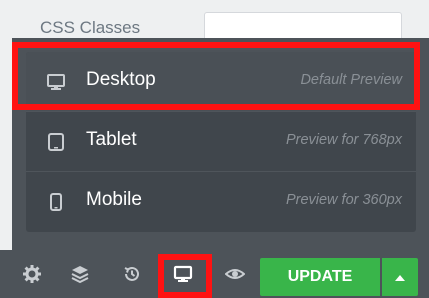 Image resolution: width=429 pixels, height=298 pixels. I want to click on responsive-mode-icon, so click(183, 274).